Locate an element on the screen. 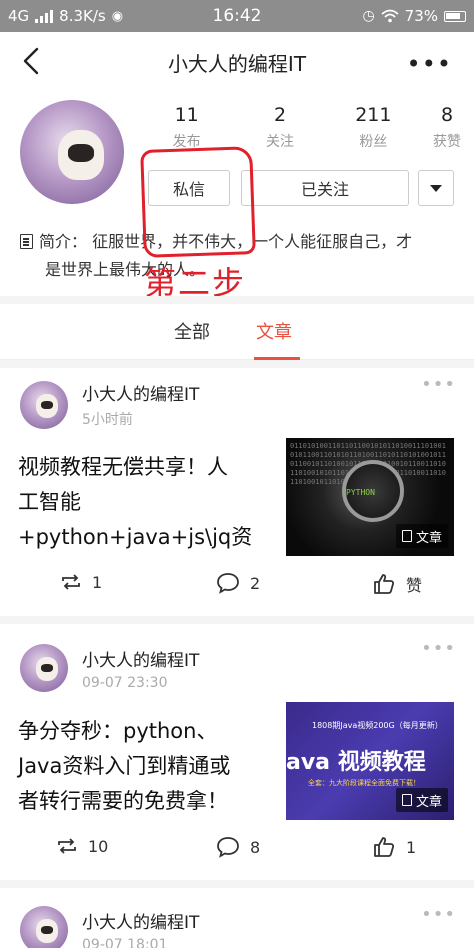  like-button: 赞 is located at coordinates (397, 584).